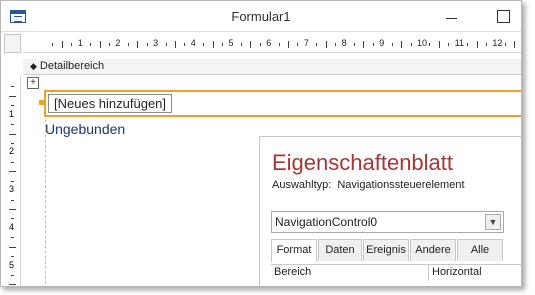  I want to click on tab-andere: Andere, so click(433, 250).